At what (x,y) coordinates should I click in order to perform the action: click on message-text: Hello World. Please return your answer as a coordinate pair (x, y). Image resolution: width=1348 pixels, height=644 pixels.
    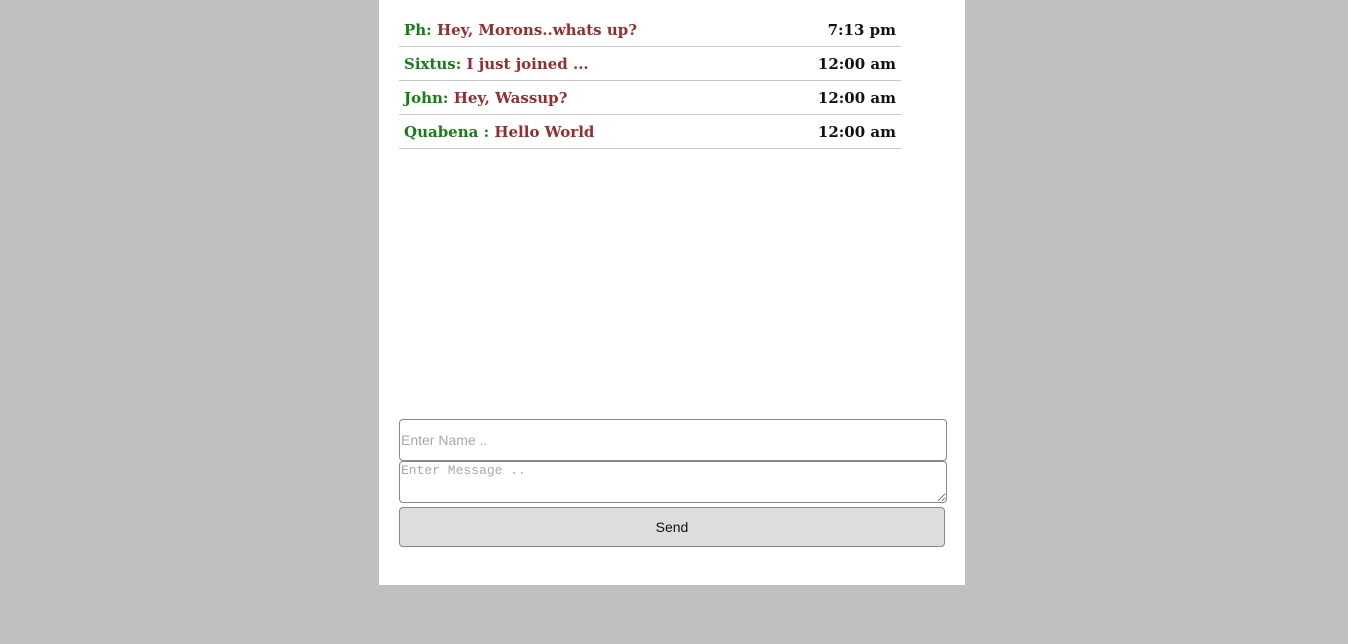
    Looking at the image, I should click on (544, 131).